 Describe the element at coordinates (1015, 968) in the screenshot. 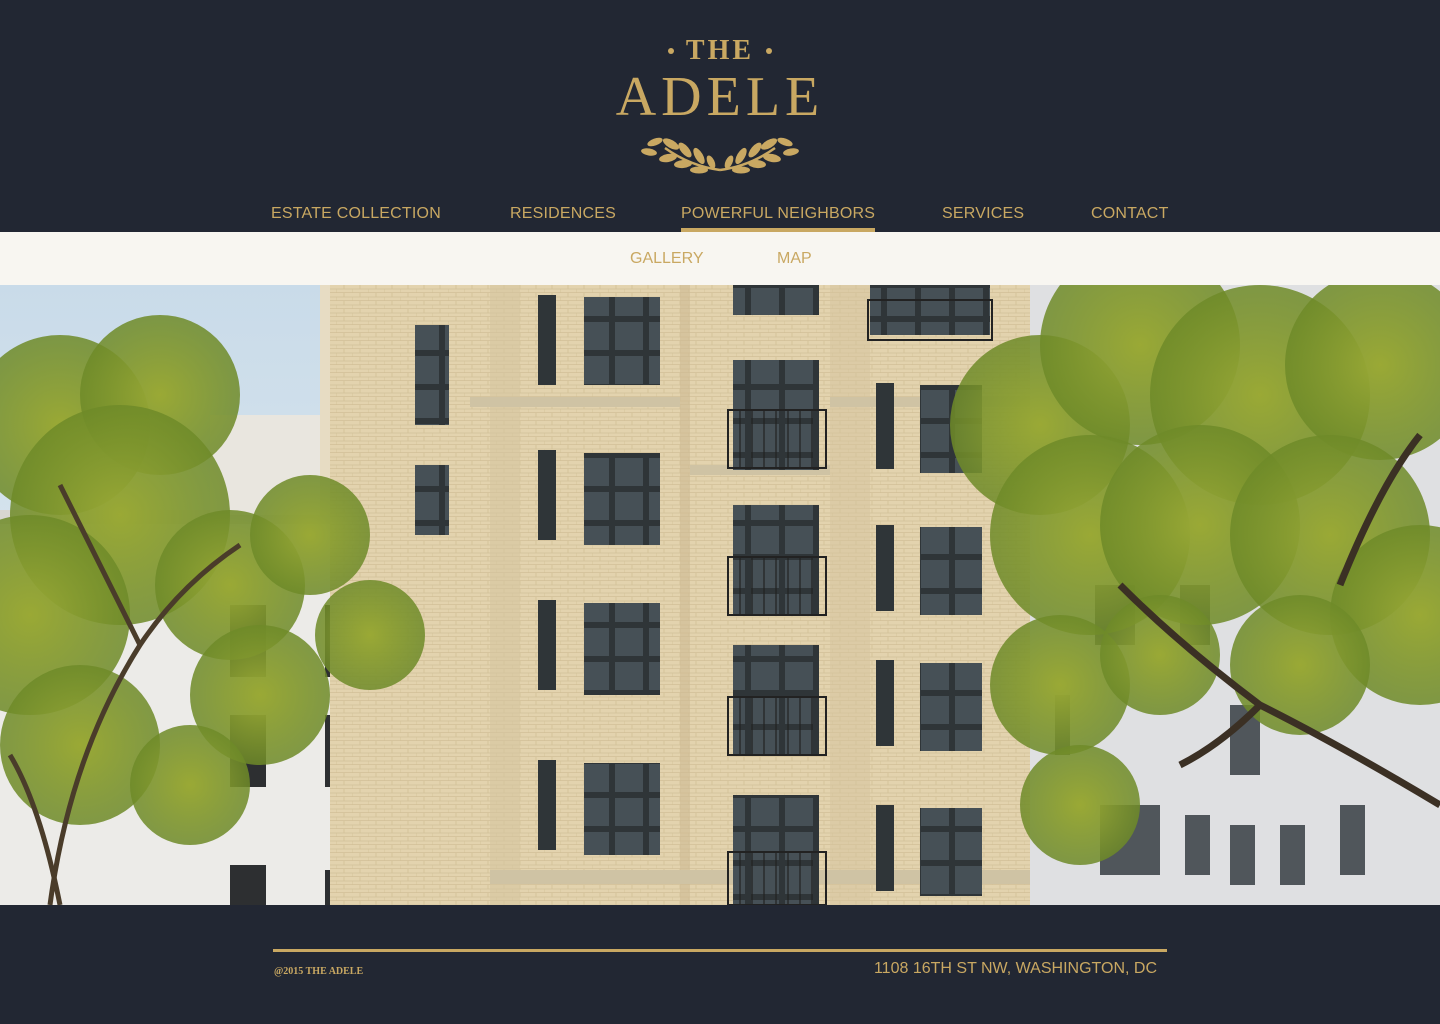

I see `address-text: 1108 16TH ST NW, WASHINGTON, DC` at that location.